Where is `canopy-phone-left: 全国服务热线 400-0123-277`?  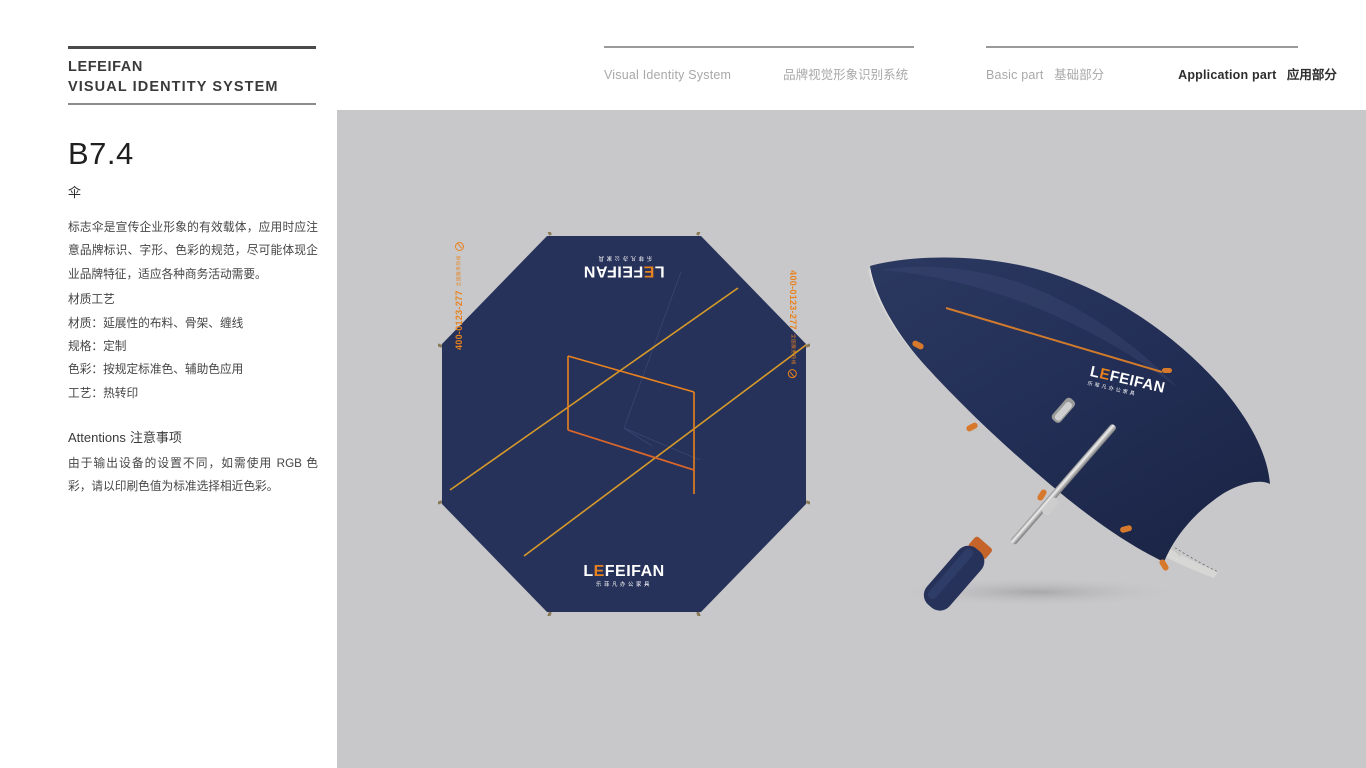
canopy-phone-left: 全国服务热线 400-0123-277 is located at coordinates (459, 296).